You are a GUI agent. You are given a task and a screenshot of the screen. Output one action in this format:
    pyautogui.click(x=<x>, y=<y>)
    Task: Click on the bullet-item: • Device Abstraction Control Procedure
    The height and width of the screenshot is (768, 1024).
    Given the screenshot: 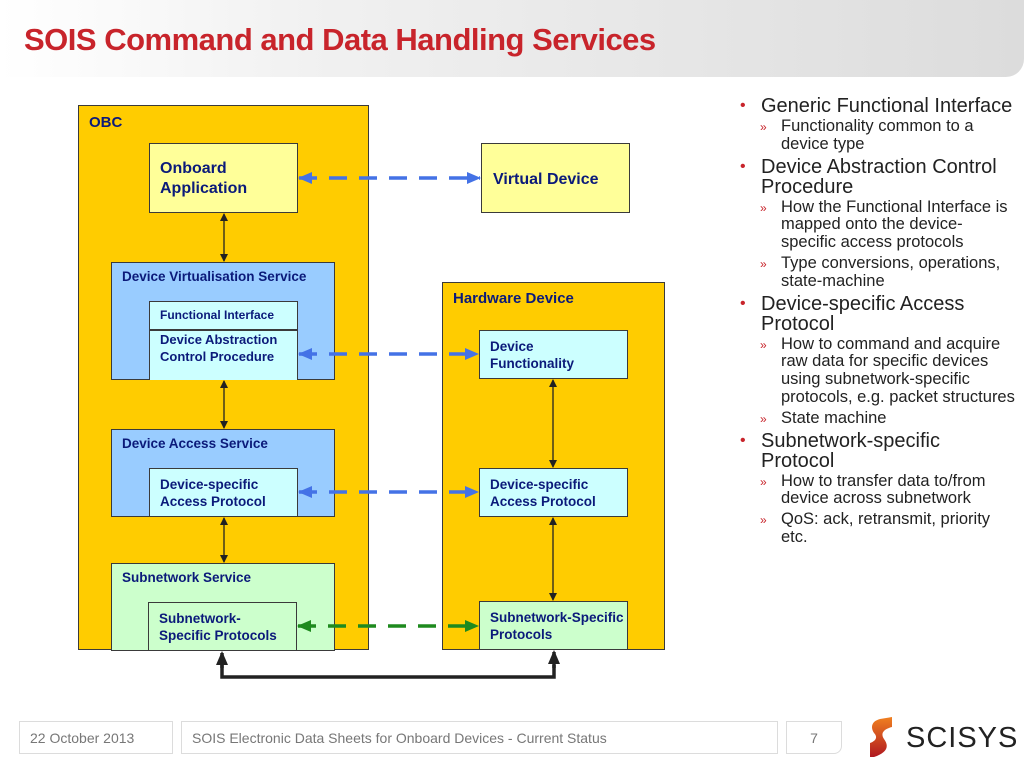 What is the action you would take?
    pyautogui.click(x=877, y=177)
    